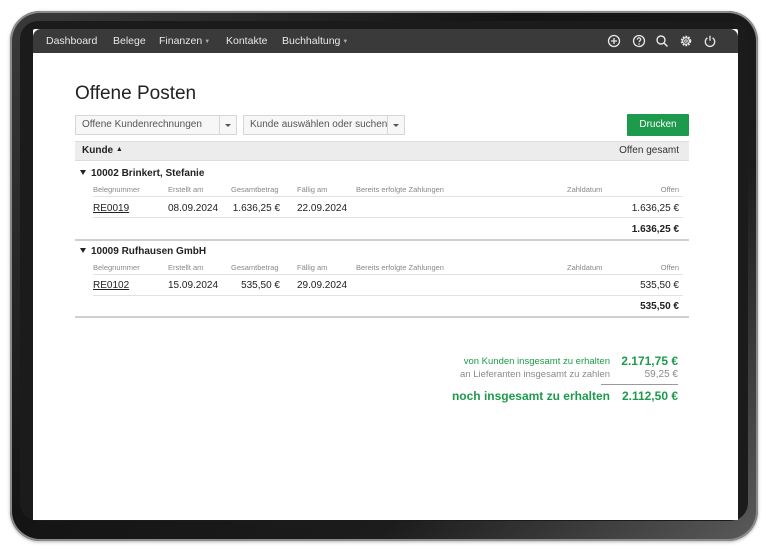 This screenshot has width=773, height=549. What do you see at coordinates (710, 41) in the screenshot?
I see `power-icon` at bounding box center [710, 41].